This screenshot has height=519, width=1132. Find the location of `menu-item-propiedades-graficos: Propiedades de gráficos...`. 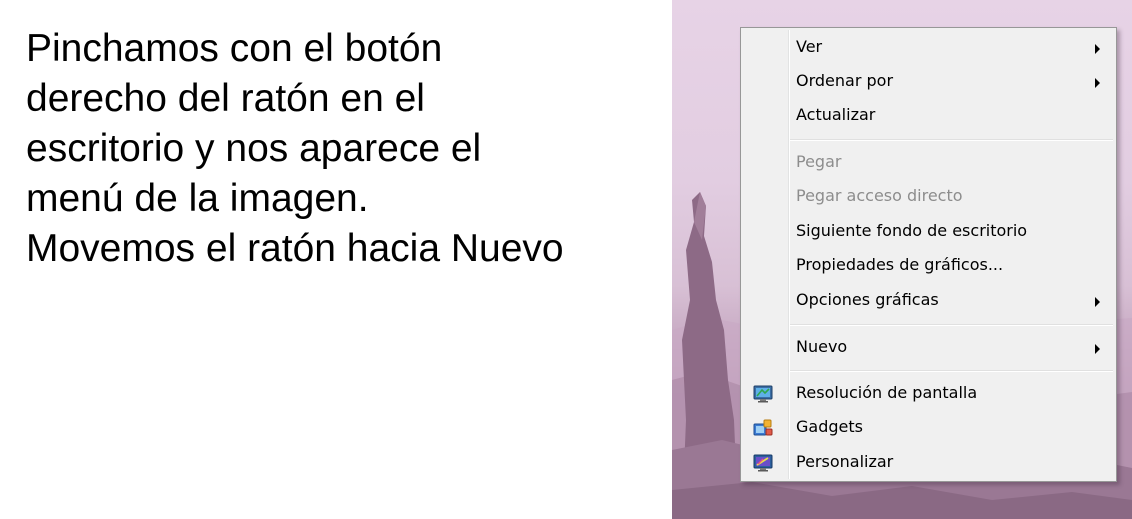

menu-item-propiedades-graficos: Propiedades de gráficos... is located at coordinates (928, 265).